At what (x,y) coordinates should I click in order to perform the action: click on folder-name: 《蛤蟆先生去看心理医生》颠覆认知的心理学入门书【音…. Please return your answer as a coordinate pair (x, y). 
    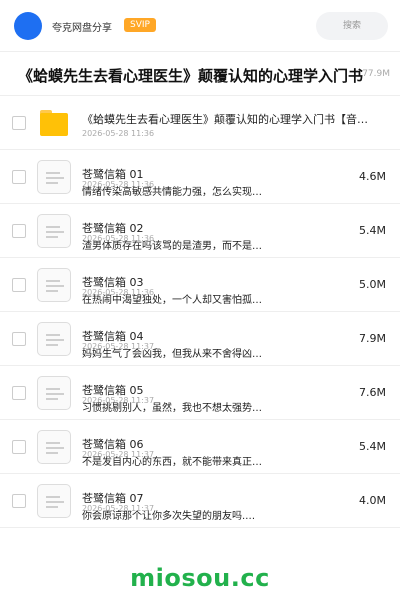
    Looking at the image, I should click on (225, 119).